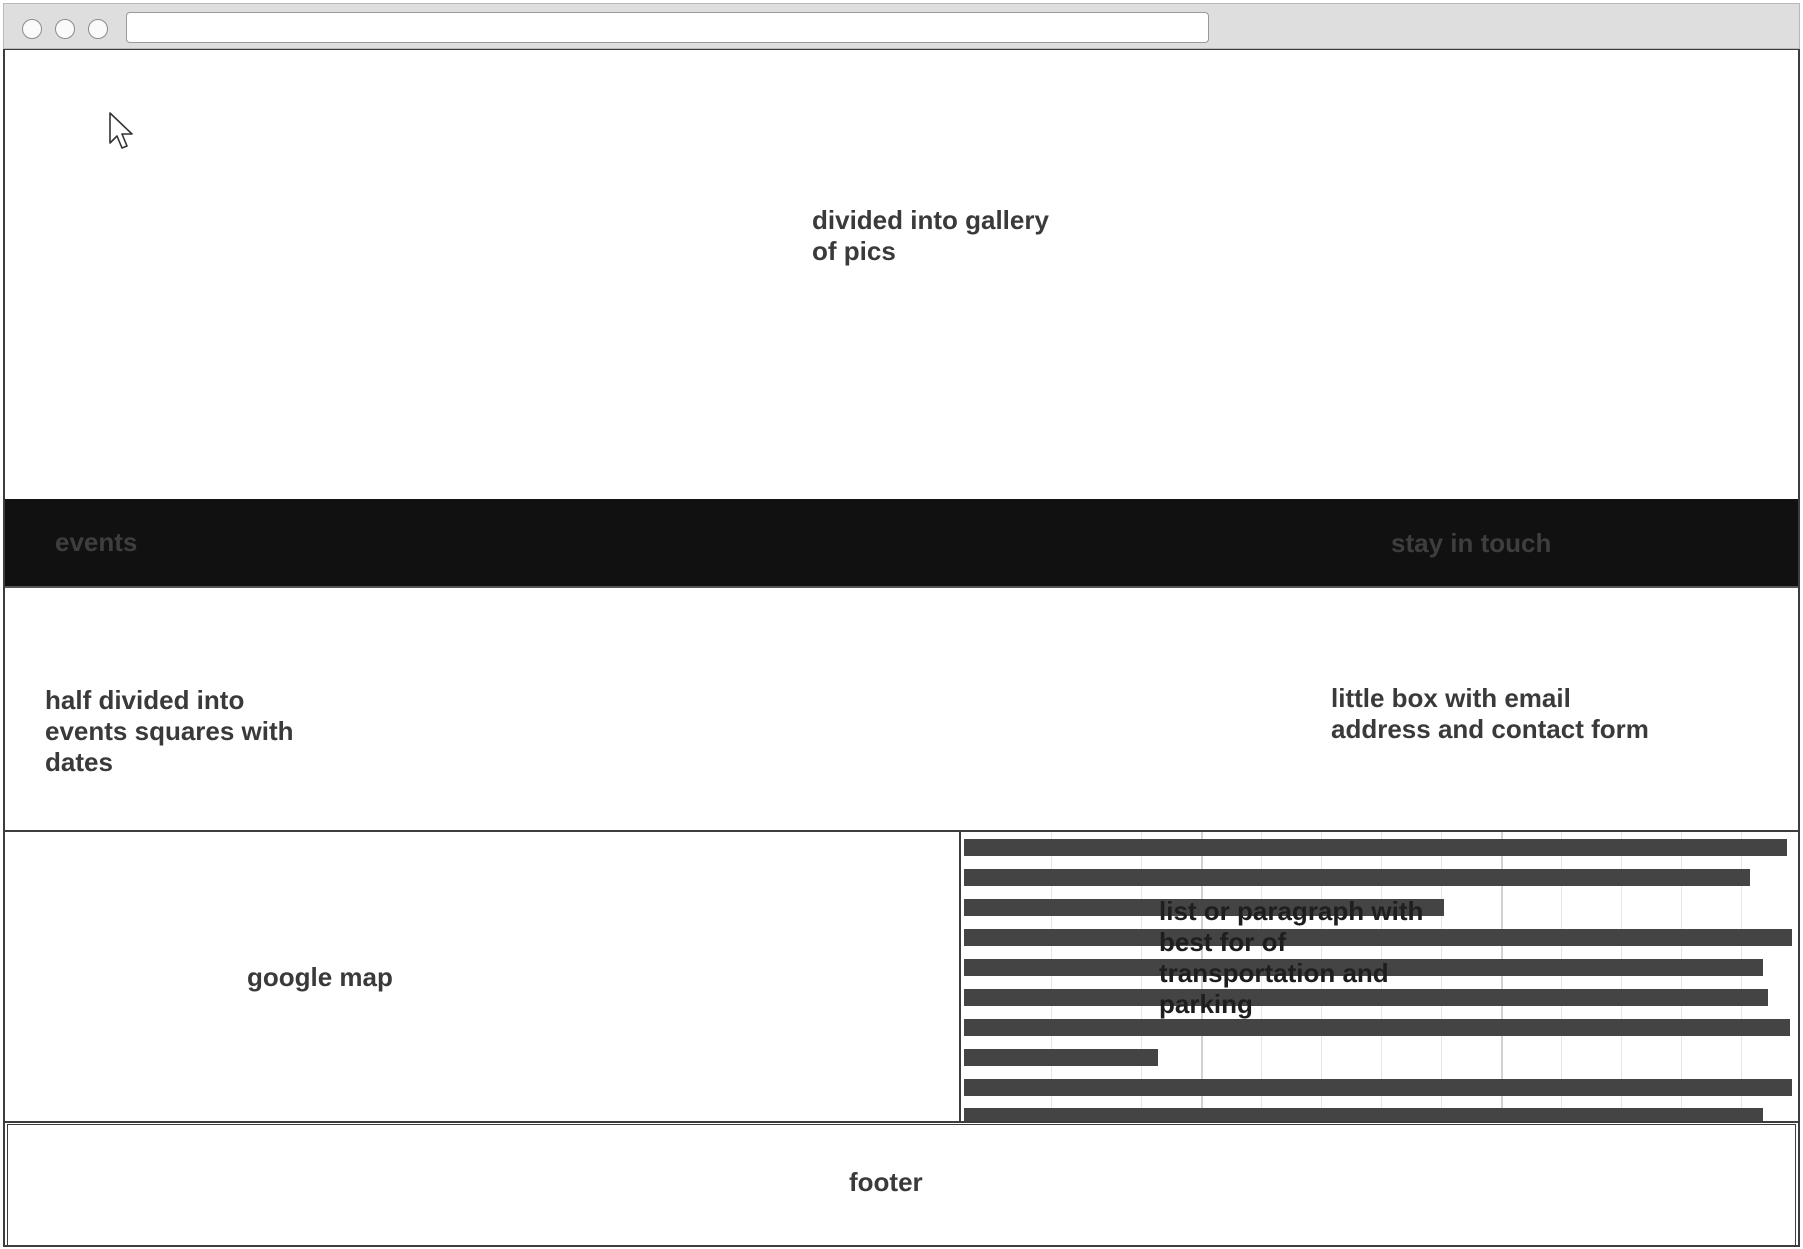  I want to click on window-minimize-icon, so click(65, 29).